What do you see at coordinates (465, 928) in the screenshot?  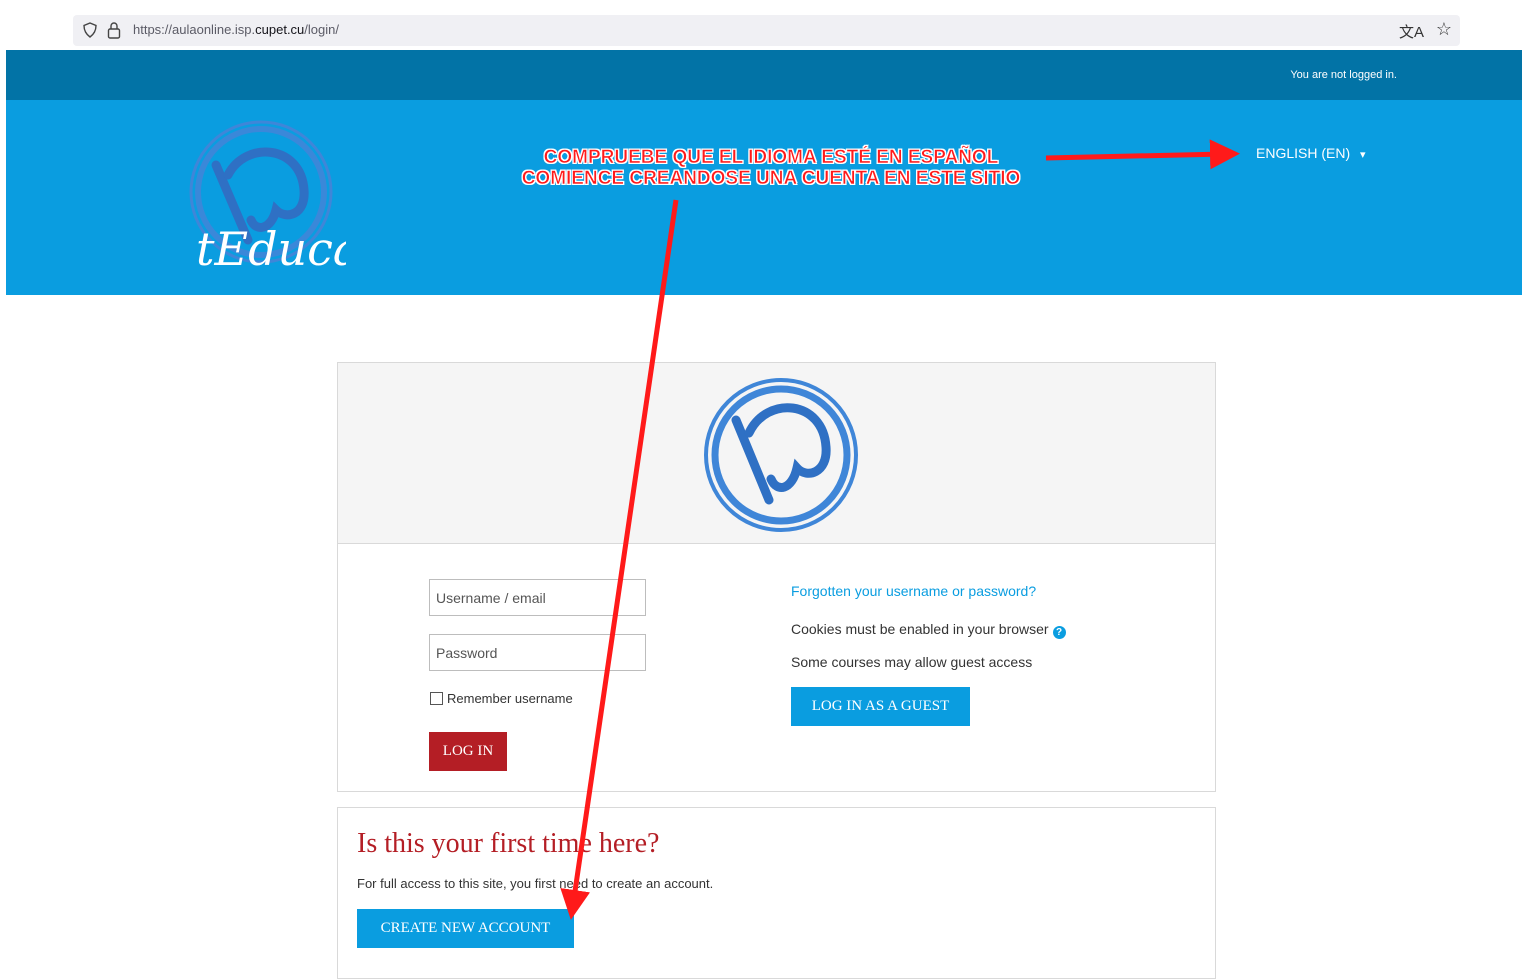 I see `create-account-button: CREATE NEW ACCOUNT` at bounding box center [465, 928].